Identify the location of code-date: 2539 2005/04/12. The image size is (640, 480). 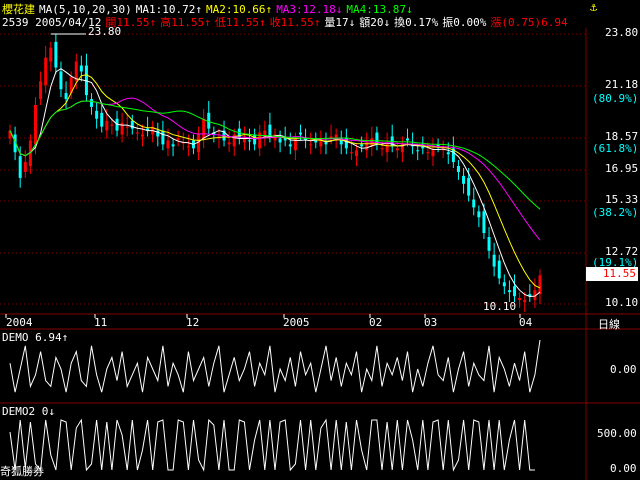
(52, 22).